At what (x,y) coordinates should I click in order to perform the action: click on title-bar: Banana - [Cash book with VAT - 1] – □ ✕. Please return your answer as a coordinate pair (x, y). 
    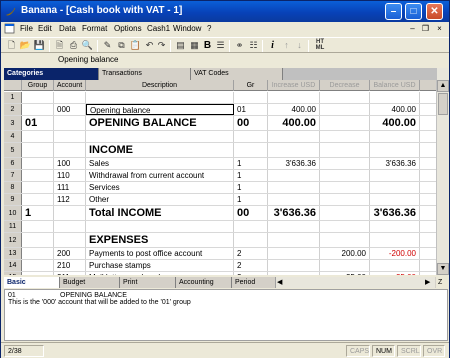
    Looking at the image, I should click on (225, 11).